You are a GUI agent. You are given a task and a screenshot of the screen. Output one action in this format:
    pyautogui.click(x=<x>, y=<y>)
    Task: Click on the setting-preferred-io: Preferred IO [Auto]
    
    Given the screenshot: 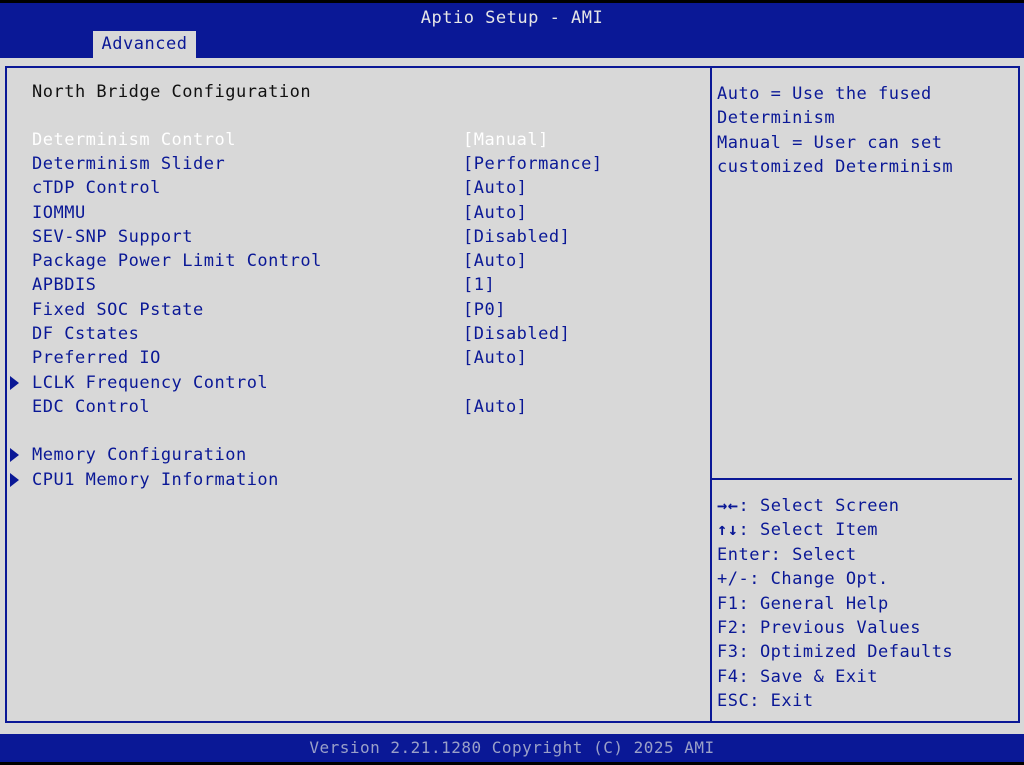 What is the action you would take?
    pyautogui.click(x=350, y=359)
    